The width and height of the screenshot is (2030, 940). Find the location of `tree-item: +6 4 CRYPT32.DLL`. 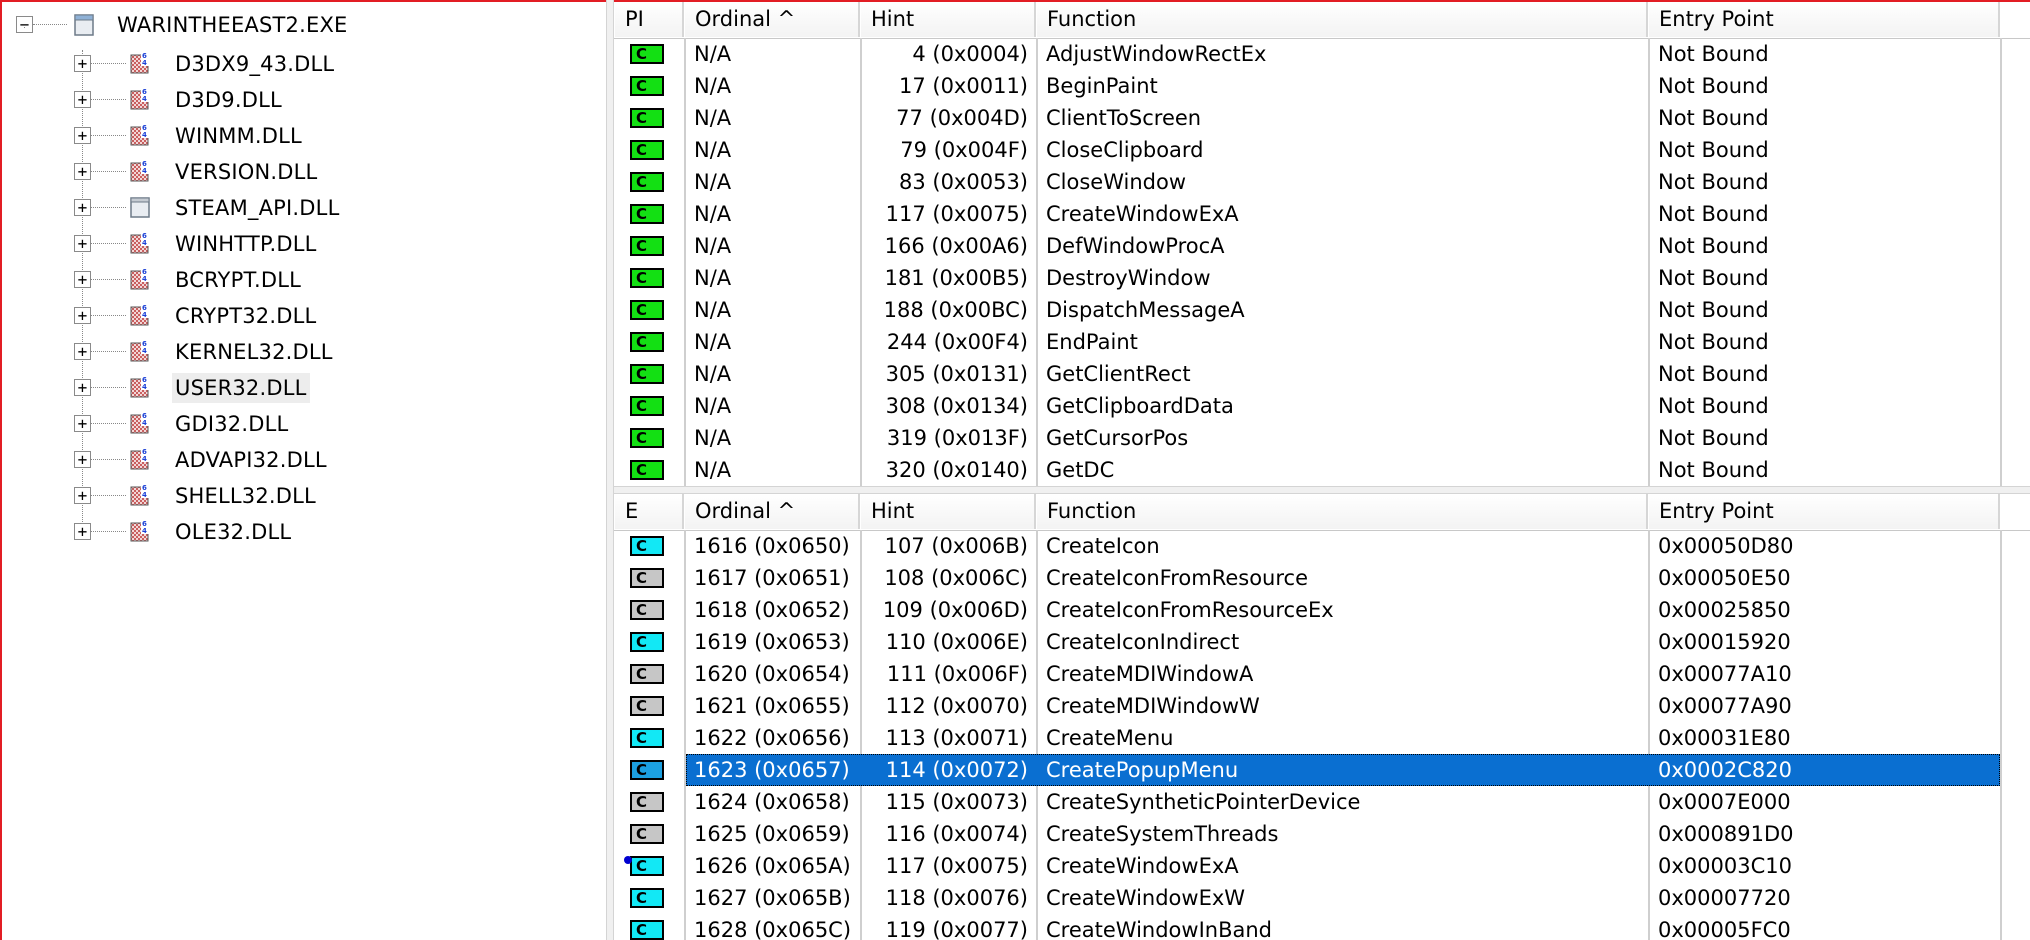

tree-item: +6 4 CRYPT32.DLL is located at coordinates (302, 315).